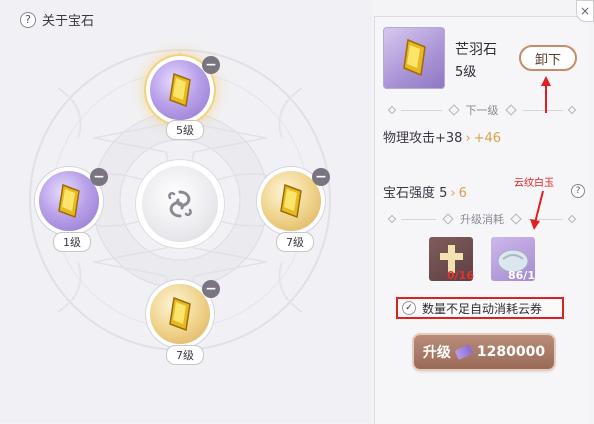 This screenshot has width=594, height=424. Describe the element at coordinates (585, 11) in the screenshot. I see `close-button: ×` at that location.